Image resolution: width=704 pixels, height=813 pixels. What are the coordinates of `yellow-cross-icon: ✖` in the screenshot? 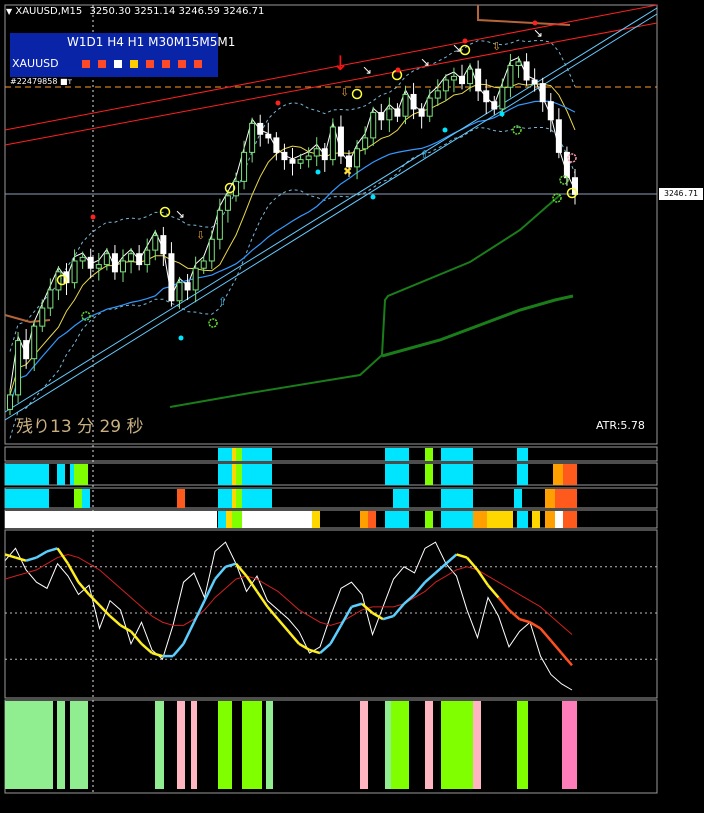 It's located at (347, 171).